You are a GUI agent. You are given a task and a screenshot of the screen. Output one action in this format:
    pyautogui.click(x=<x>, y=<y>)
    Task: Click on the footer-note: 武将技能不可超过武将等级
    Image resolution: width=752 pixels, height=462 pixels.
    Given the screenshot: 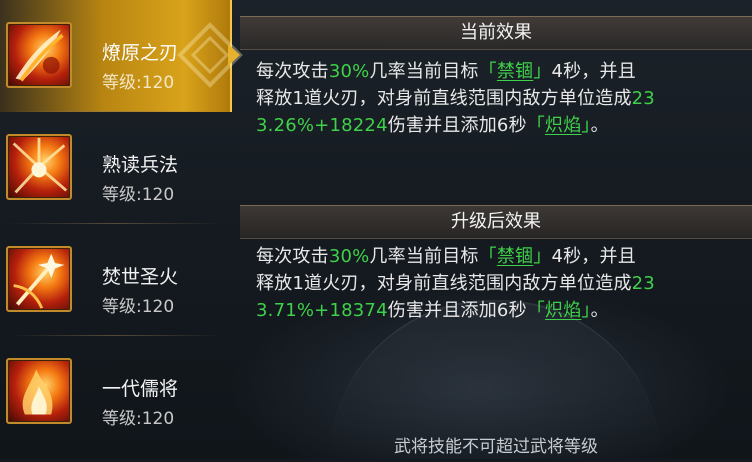 What is the action you would take?
    pyautogui.click(x=496, y=447)
    